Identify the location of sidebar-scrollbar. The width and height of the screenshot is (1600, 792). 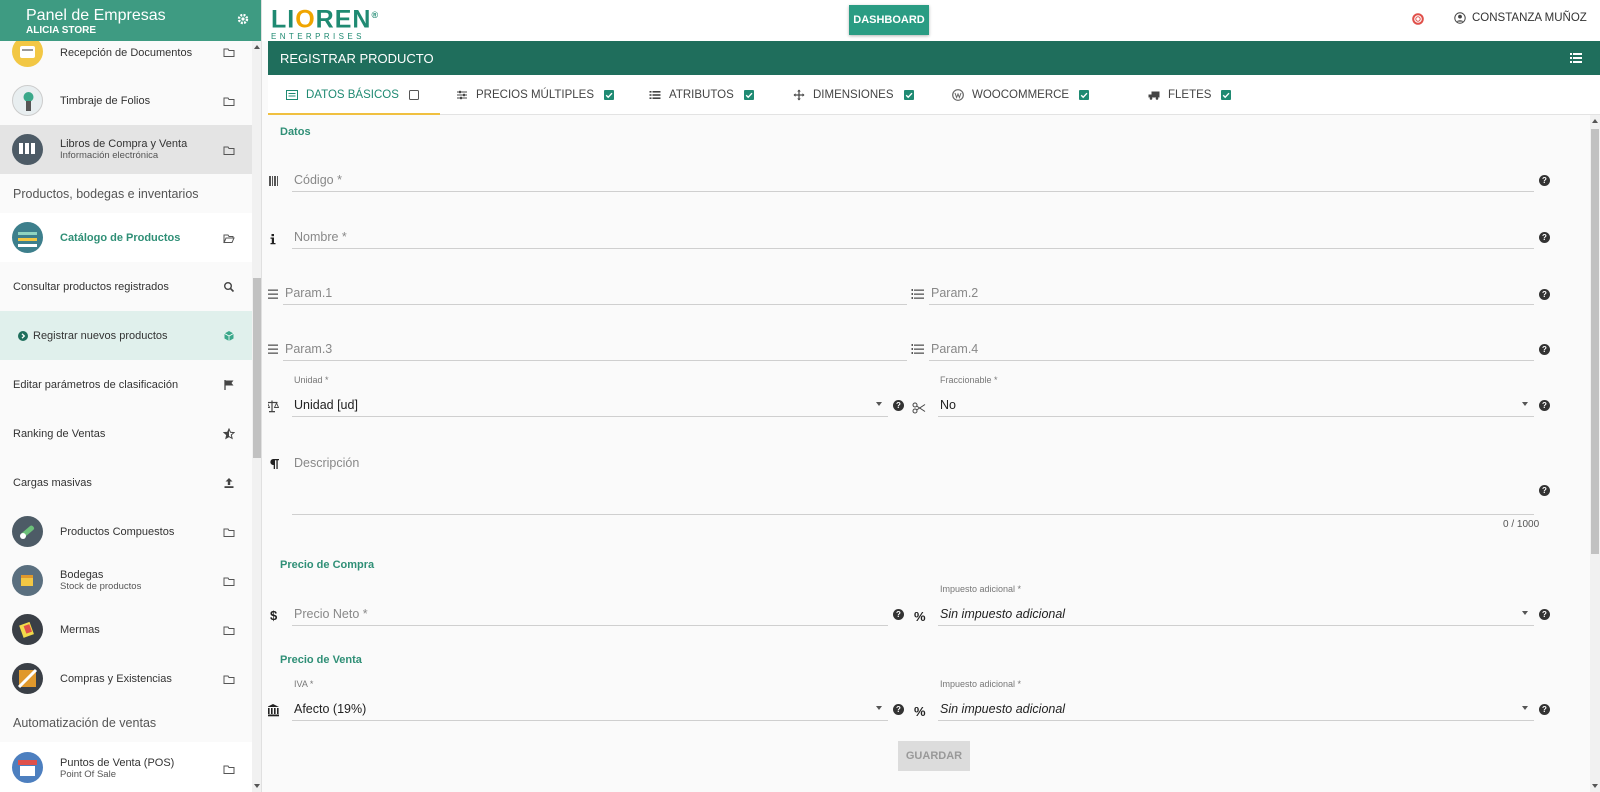
(256, 416).